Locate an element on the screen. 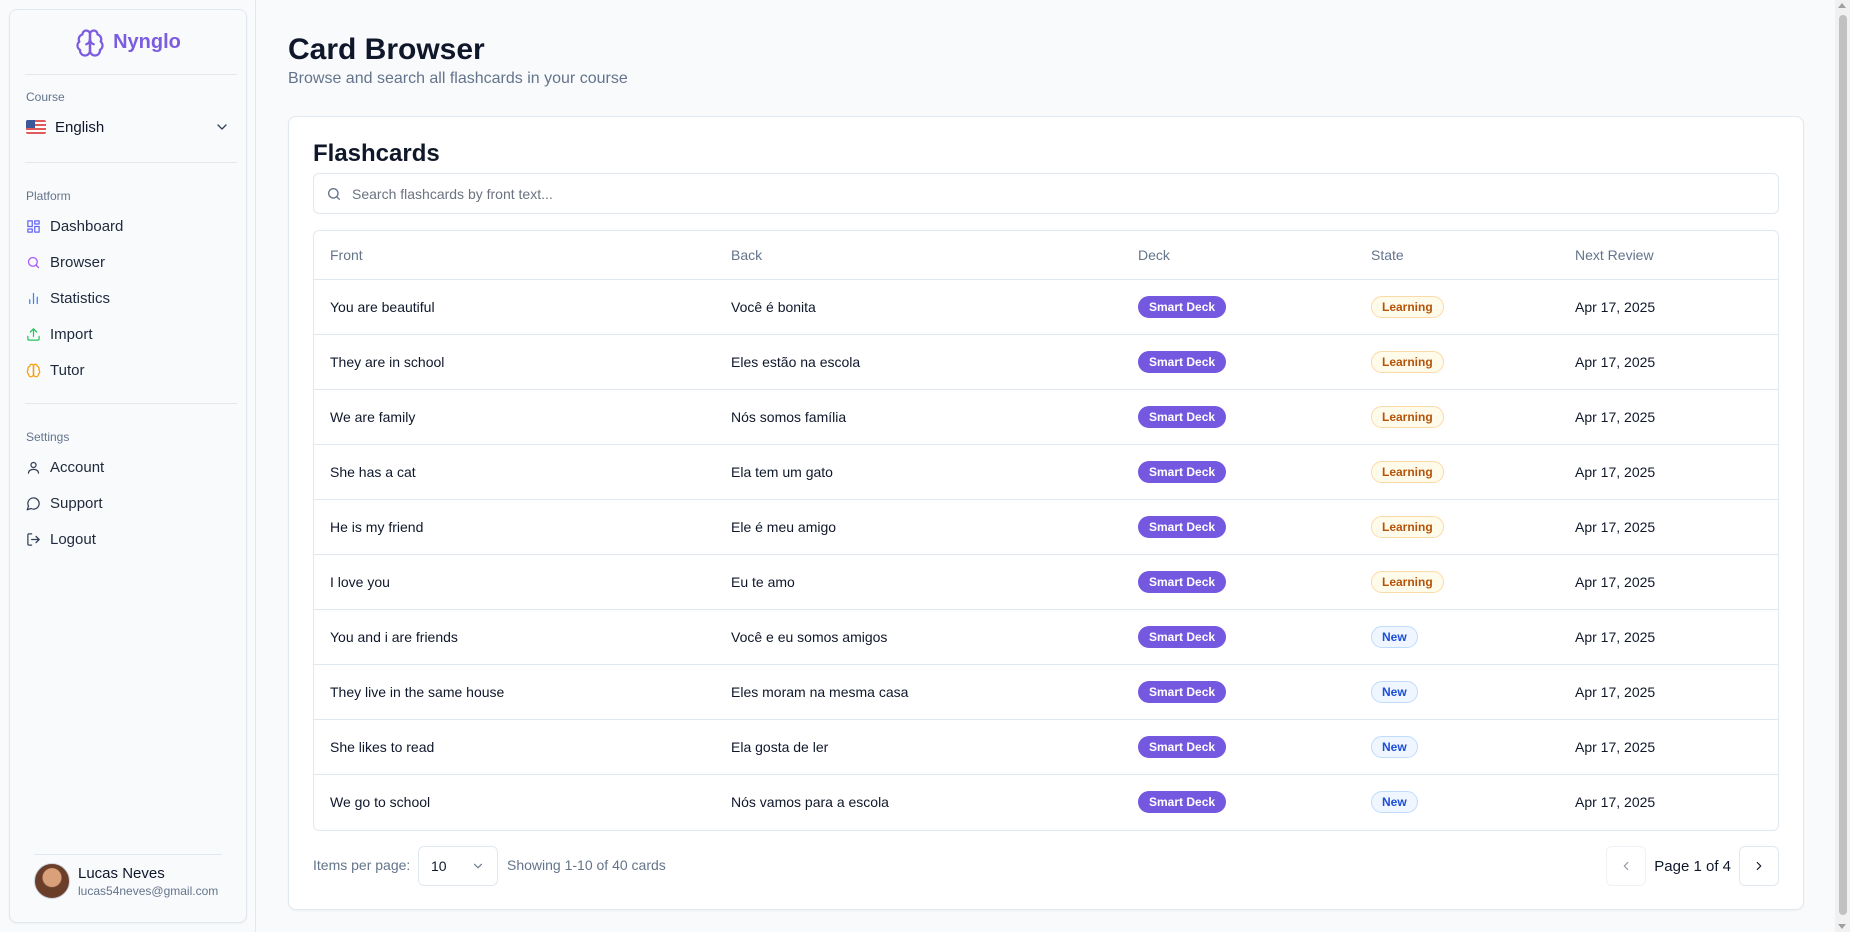  column-header-back: Back is located at coordinates (918, 255).